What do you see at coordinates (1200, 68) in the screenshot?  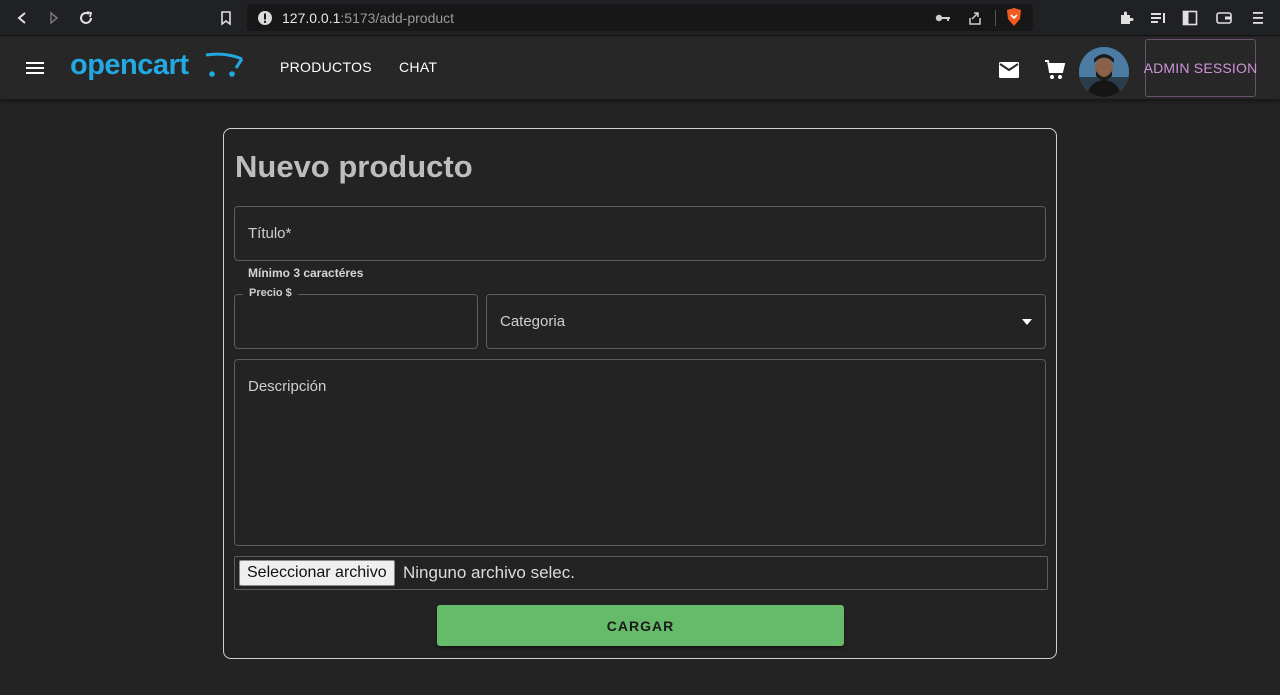 I see `admin-session-button: ADMIN SESSION` at bounding box center [1200, 68].